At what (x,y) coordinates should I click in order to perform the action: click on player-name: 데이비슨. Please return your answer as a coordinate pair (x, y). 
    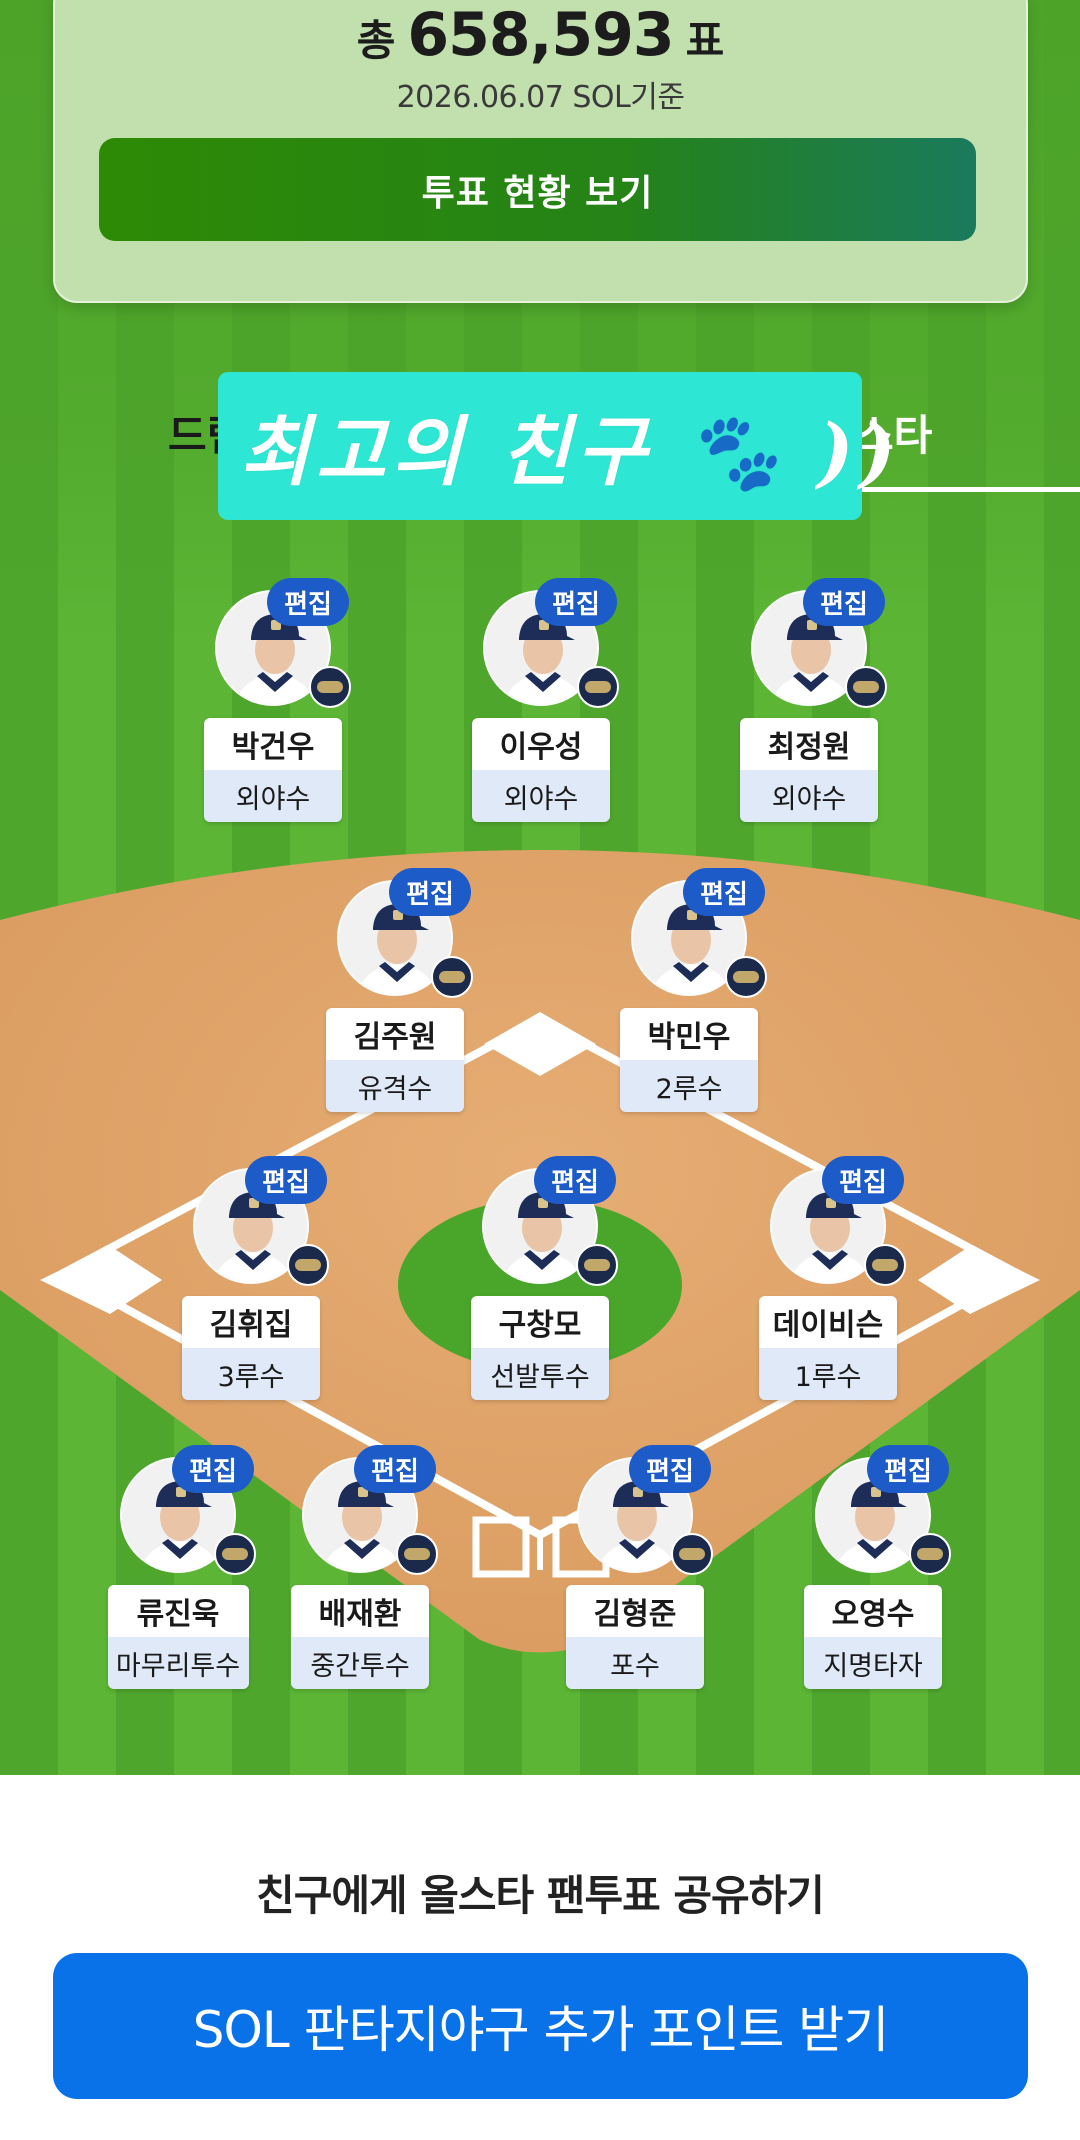
    Looking at the image, I should click on (828, 1322).